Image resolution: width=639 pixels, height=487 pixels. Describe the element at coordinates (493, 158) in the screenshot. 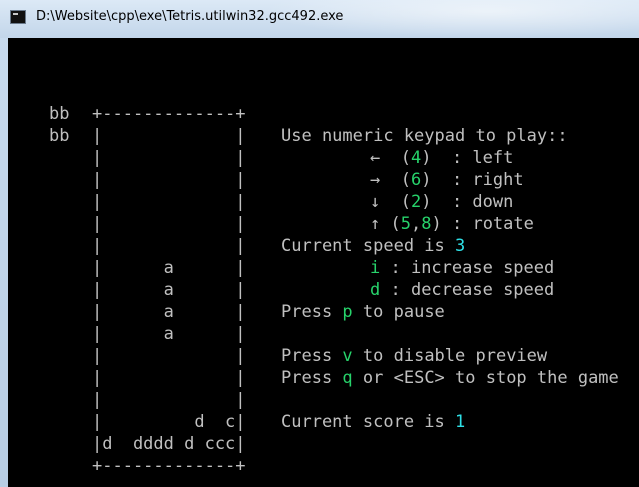

I see `action-left: left` at that location.